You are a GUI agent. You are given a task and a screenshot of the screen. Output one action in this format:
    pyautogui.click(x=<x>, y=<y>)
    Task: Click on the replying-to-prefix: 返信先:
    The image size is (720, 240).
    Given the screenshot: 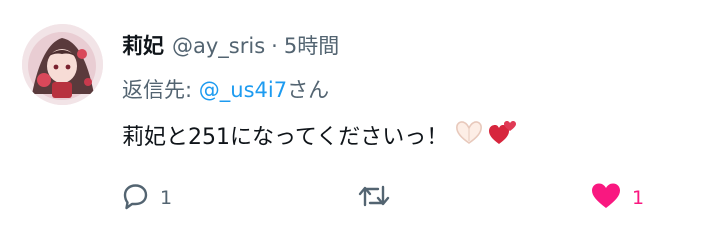 What is the action you would take?
    pyautogui.click(x=160, y=90)
    